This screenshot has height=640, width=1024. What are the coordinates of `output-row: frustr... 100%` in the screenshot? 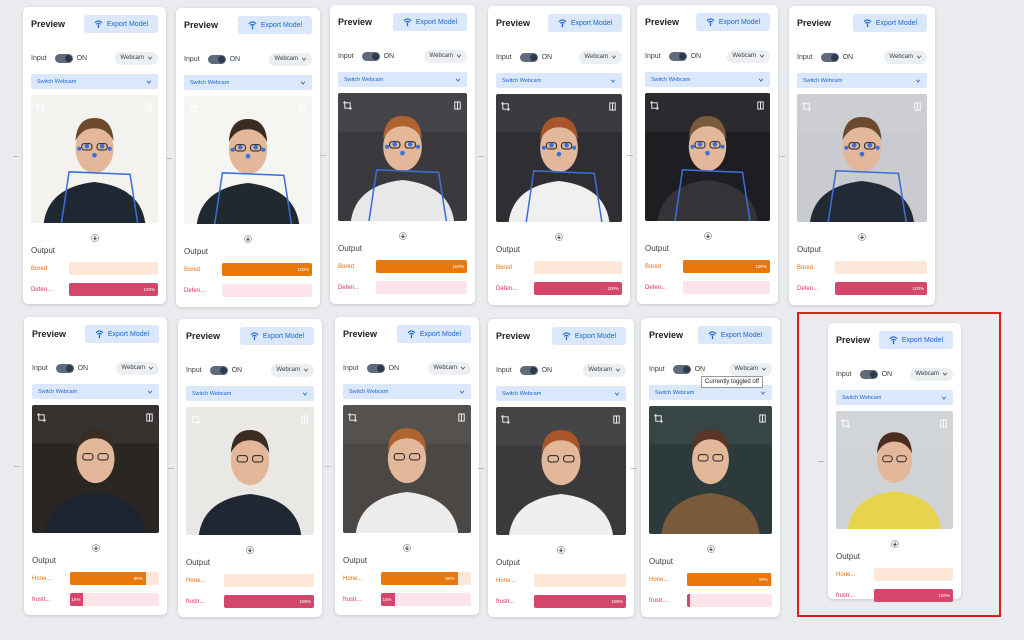 It's located at (561, 601).